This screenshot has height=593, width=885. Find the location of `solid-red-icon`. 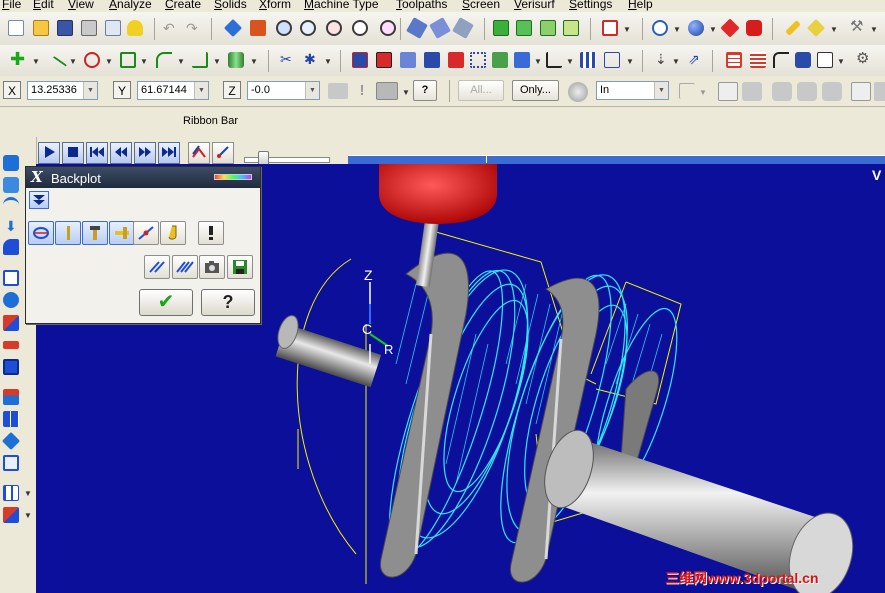

solid-red-icon is located at coordinates (610, 28).